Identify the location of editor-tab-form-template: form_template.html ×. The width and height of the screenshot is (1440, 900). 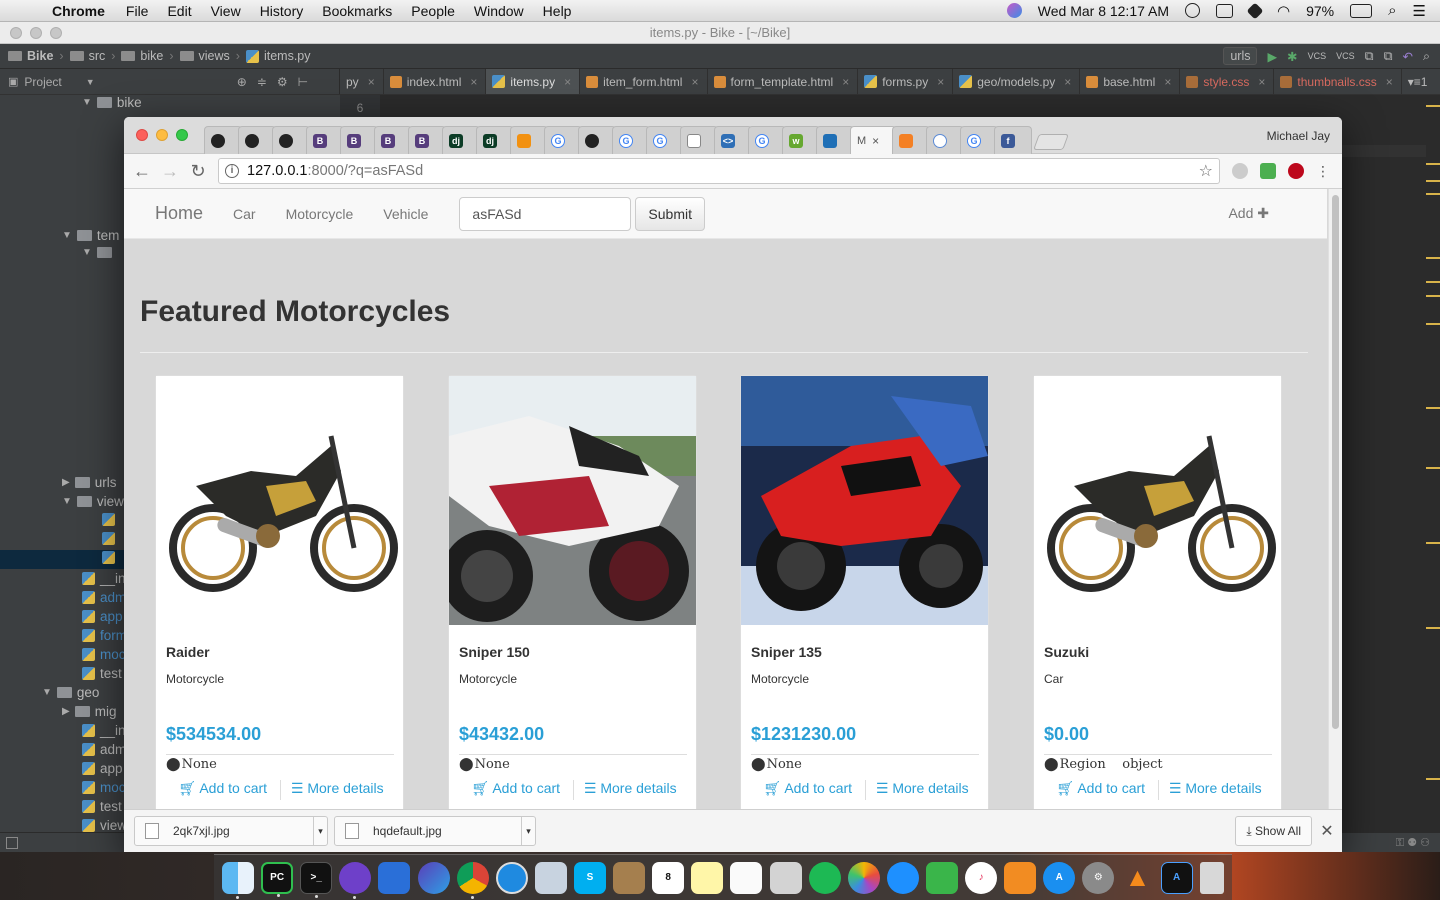
(783, 81).